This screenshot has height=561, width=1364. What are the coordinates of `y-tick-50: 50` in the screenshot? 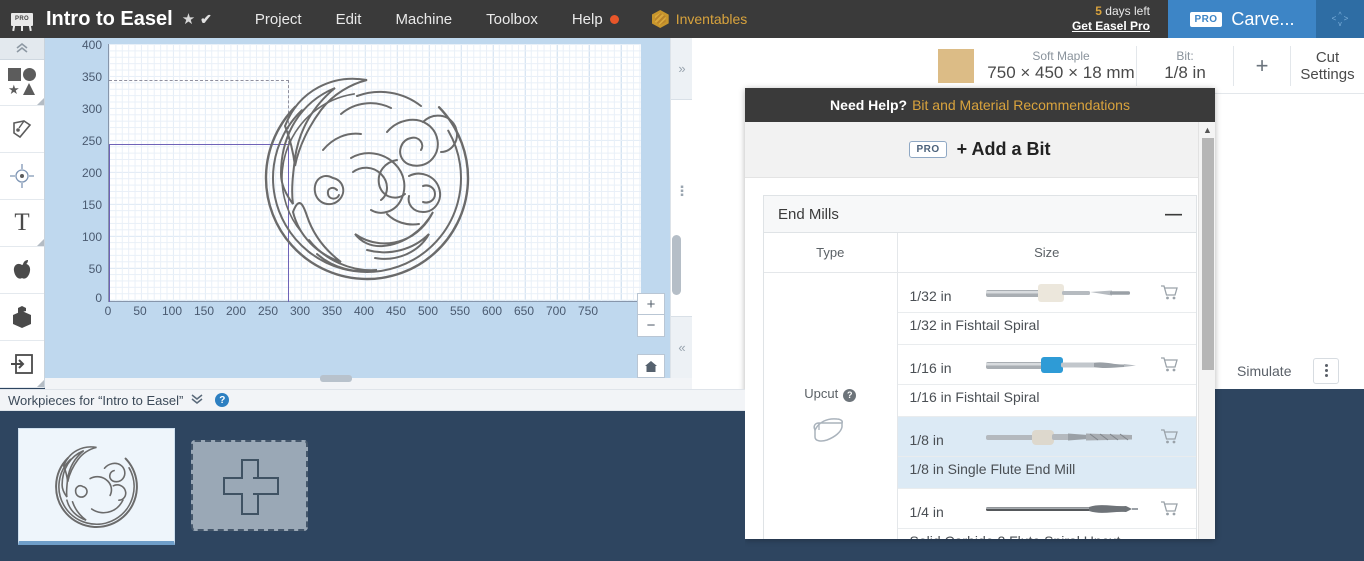 It's located at (95, 269).